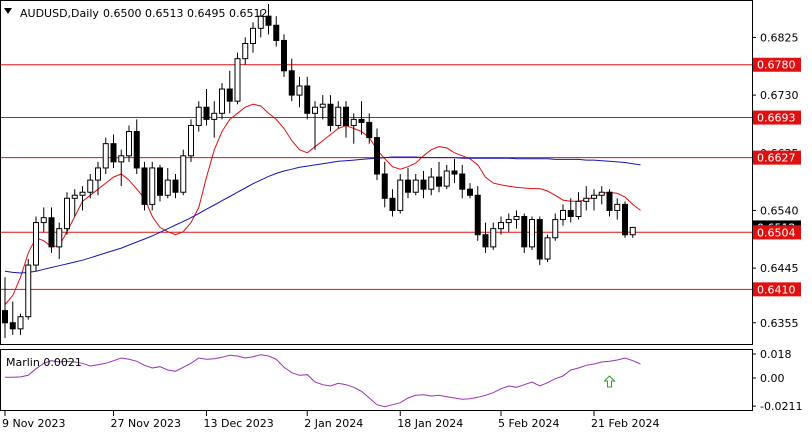  I want to click on price-tick-label-3: 0.6540, so click(779, 210).